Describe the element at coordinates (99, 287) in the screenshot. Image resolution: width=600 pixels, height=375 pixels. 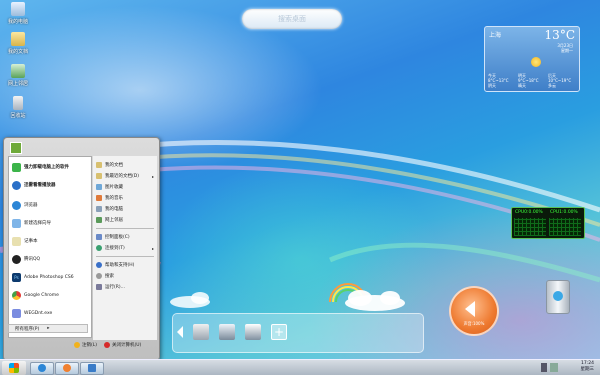
I see `run-icon` at that location.